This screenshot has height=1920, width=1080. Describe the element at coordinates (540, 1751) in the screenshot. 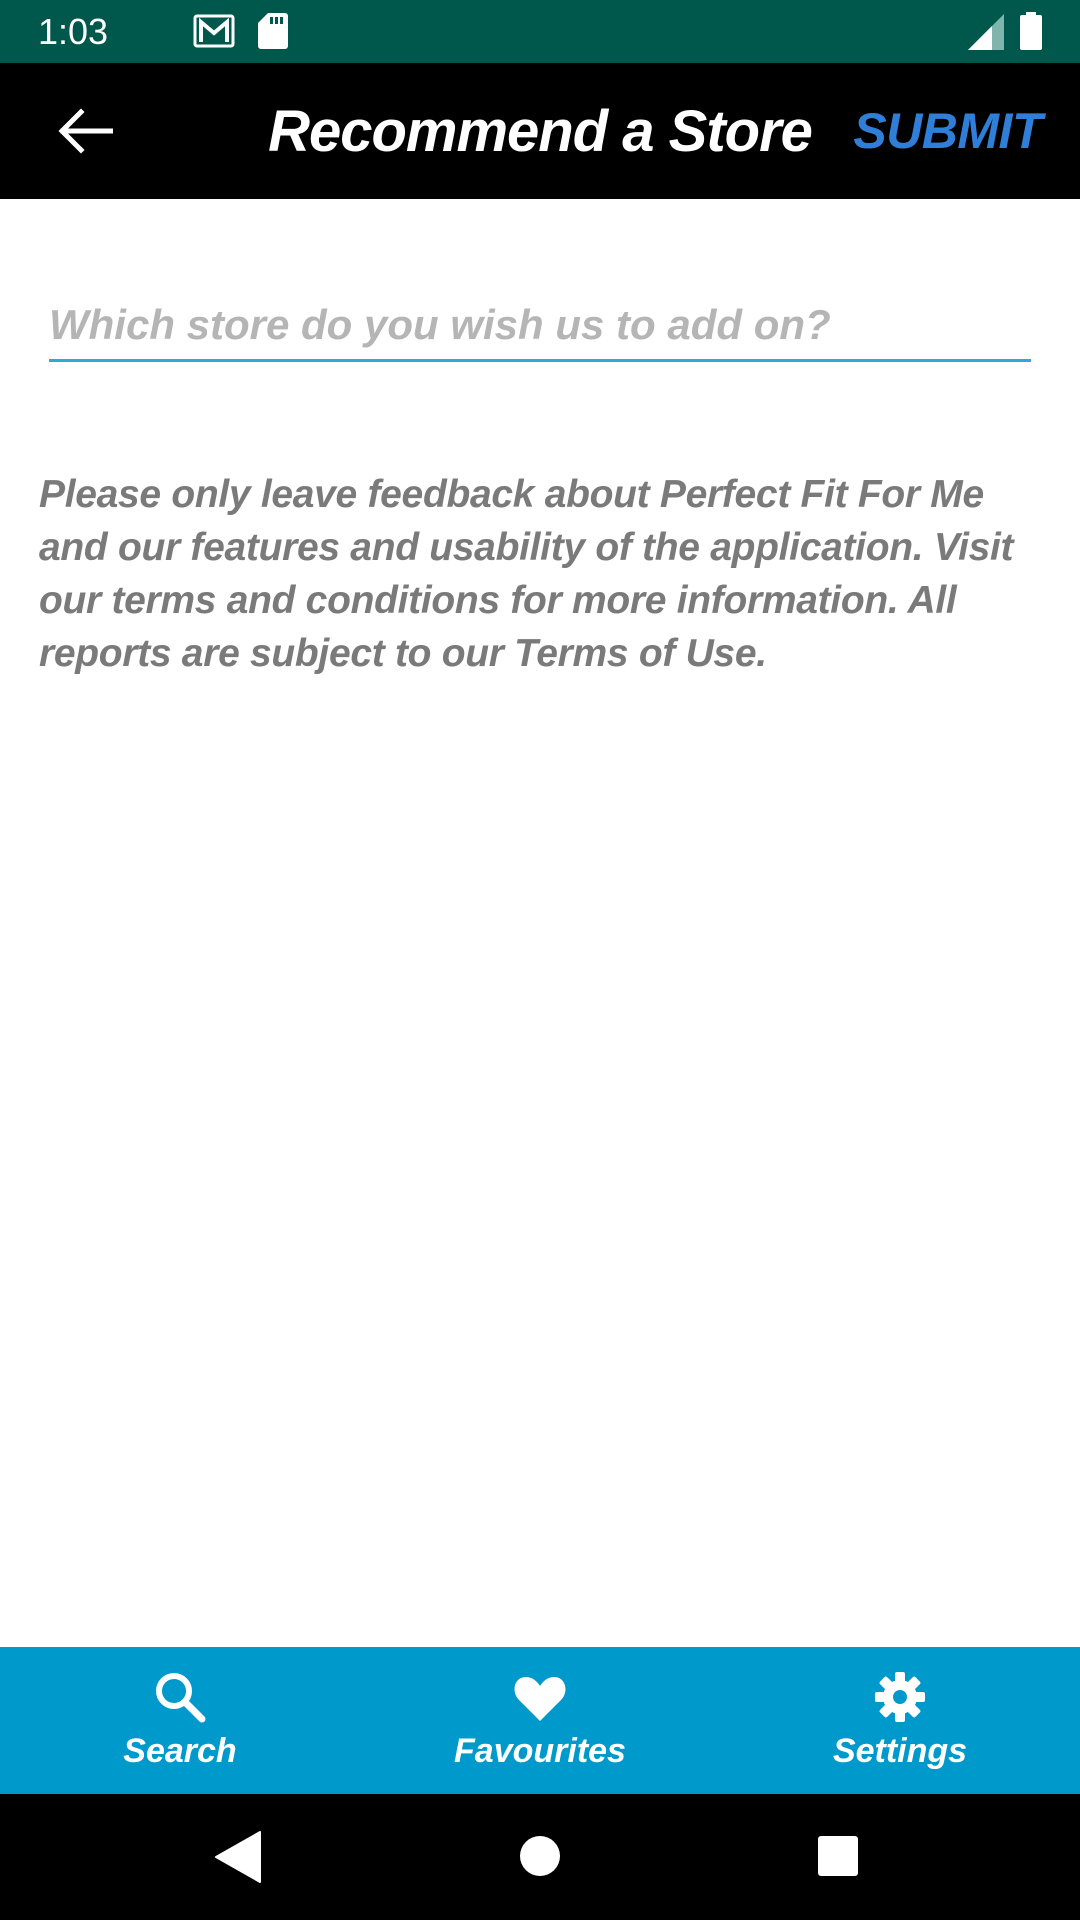

I see `nav-label-favourites: Favourites` at that location.